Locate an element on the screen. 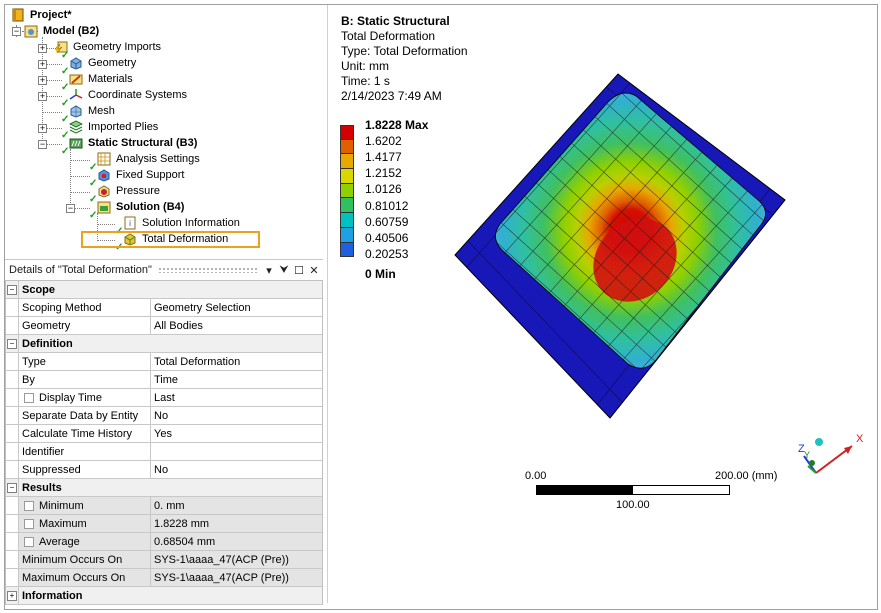  tree-label-analysis-settings: Analysis Settings is located at coordinates (158, 159).